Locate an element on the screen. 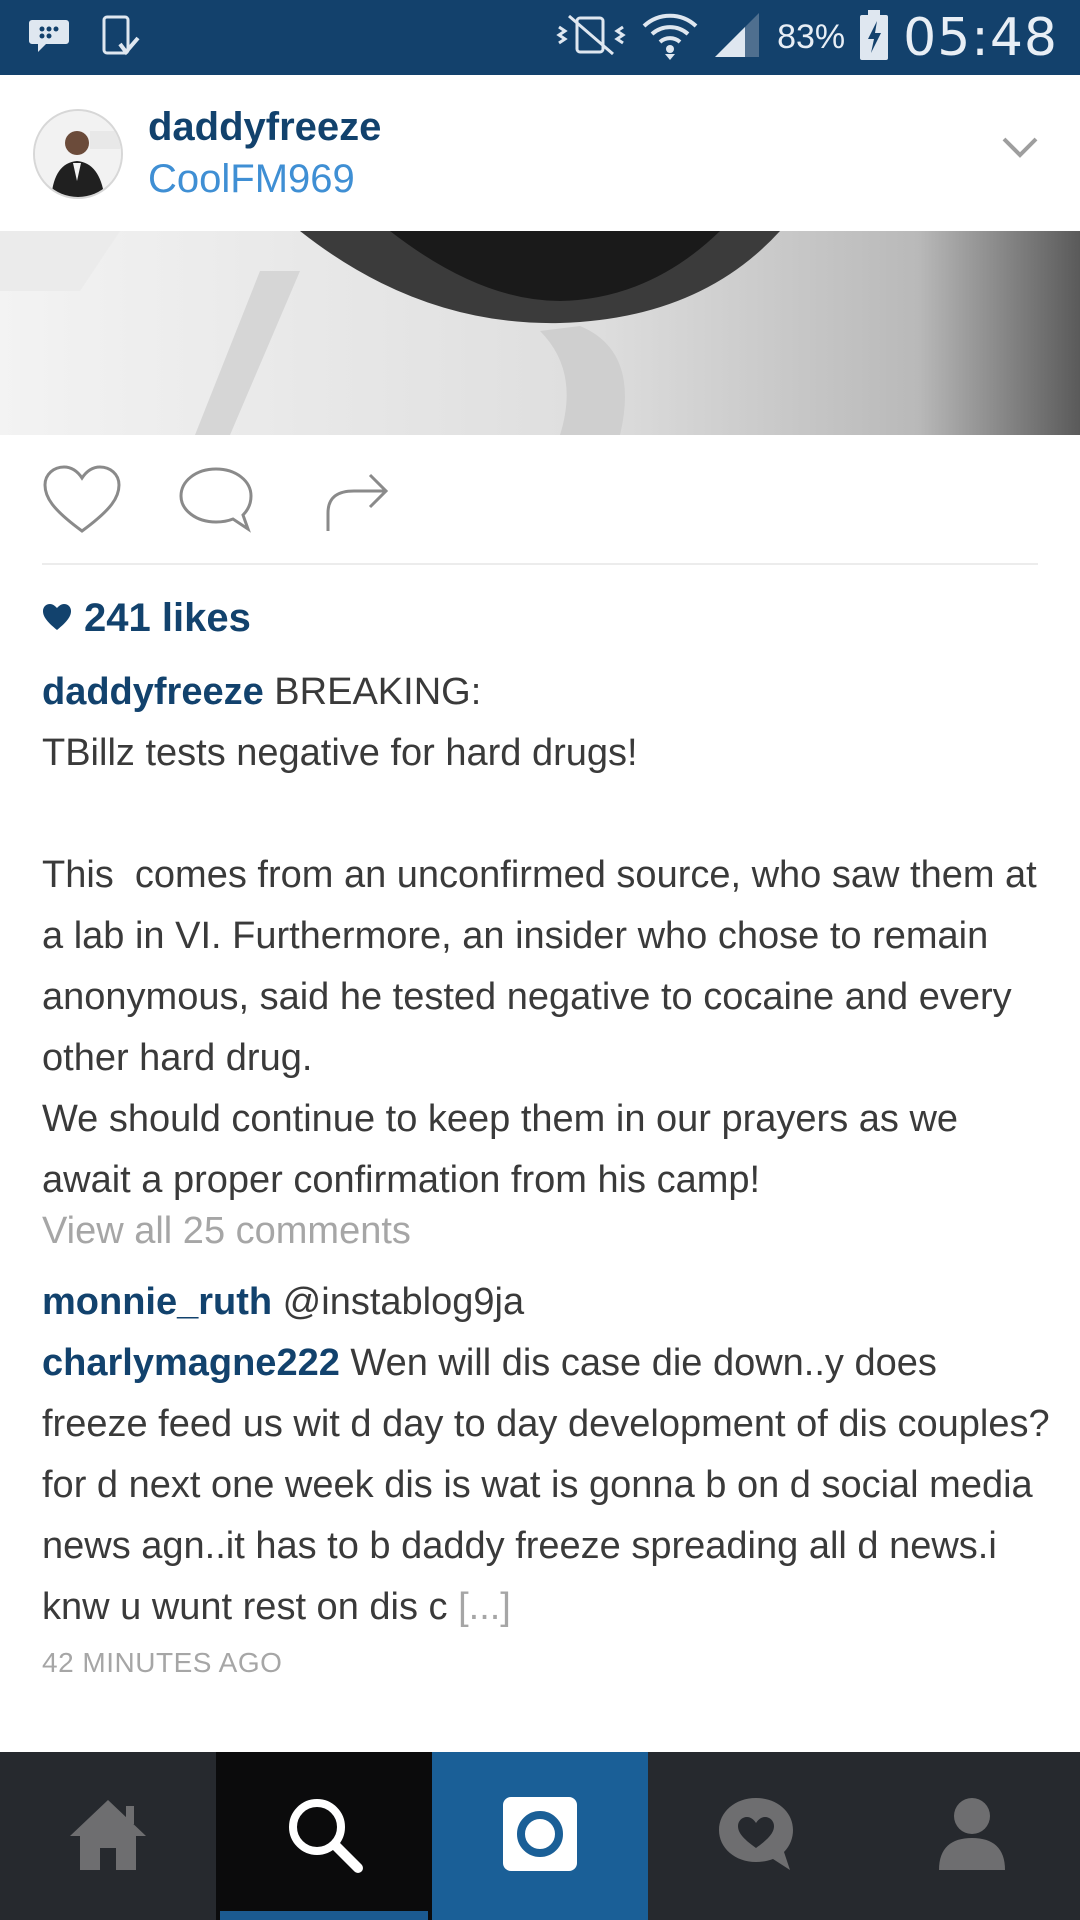 Image resolution: width=1080 pixels, height=1920 pixels. camera-icon is located at coordinates (540, 1836).